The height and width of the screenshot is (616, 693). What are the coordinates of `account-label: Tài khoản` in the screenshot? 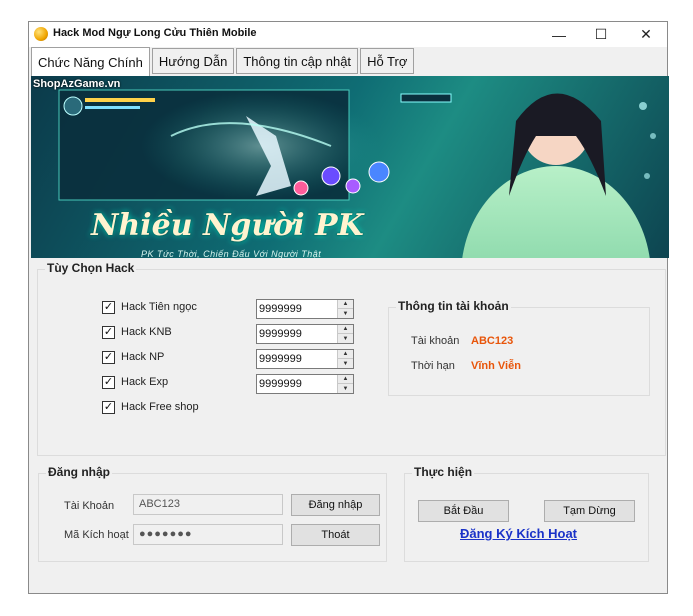 It's located at (435, 341).